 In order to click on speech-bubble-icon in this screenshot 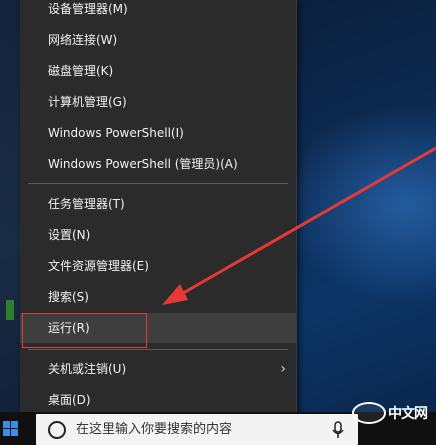, I will do `click(369, 413)`.